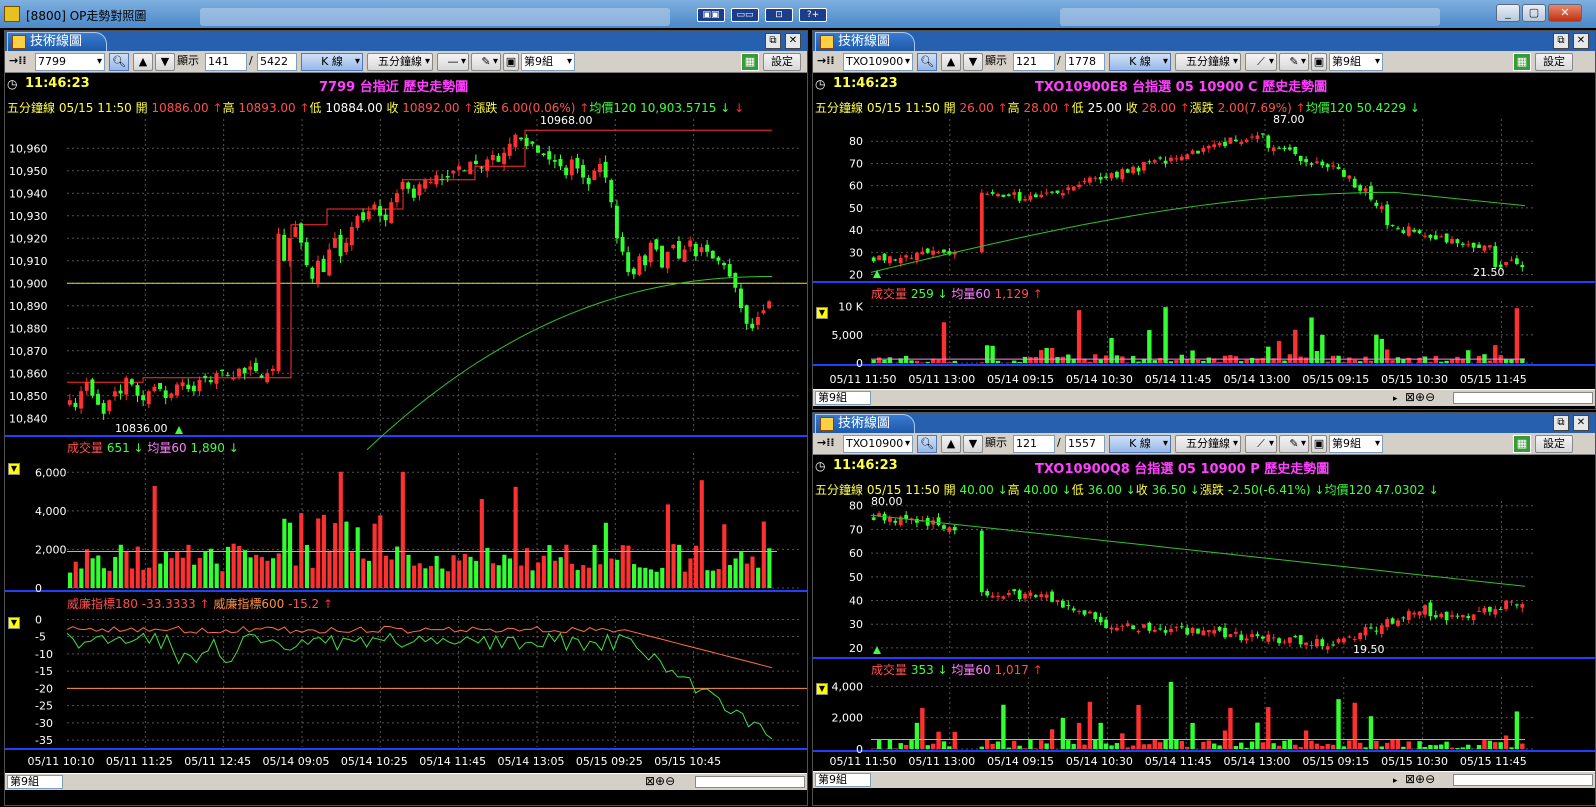 This screenshot has height=807, width=1596. Describe the element at coordinates (28, 351) in the screenshot. I see `price-y-tick: 10,870` at that location.